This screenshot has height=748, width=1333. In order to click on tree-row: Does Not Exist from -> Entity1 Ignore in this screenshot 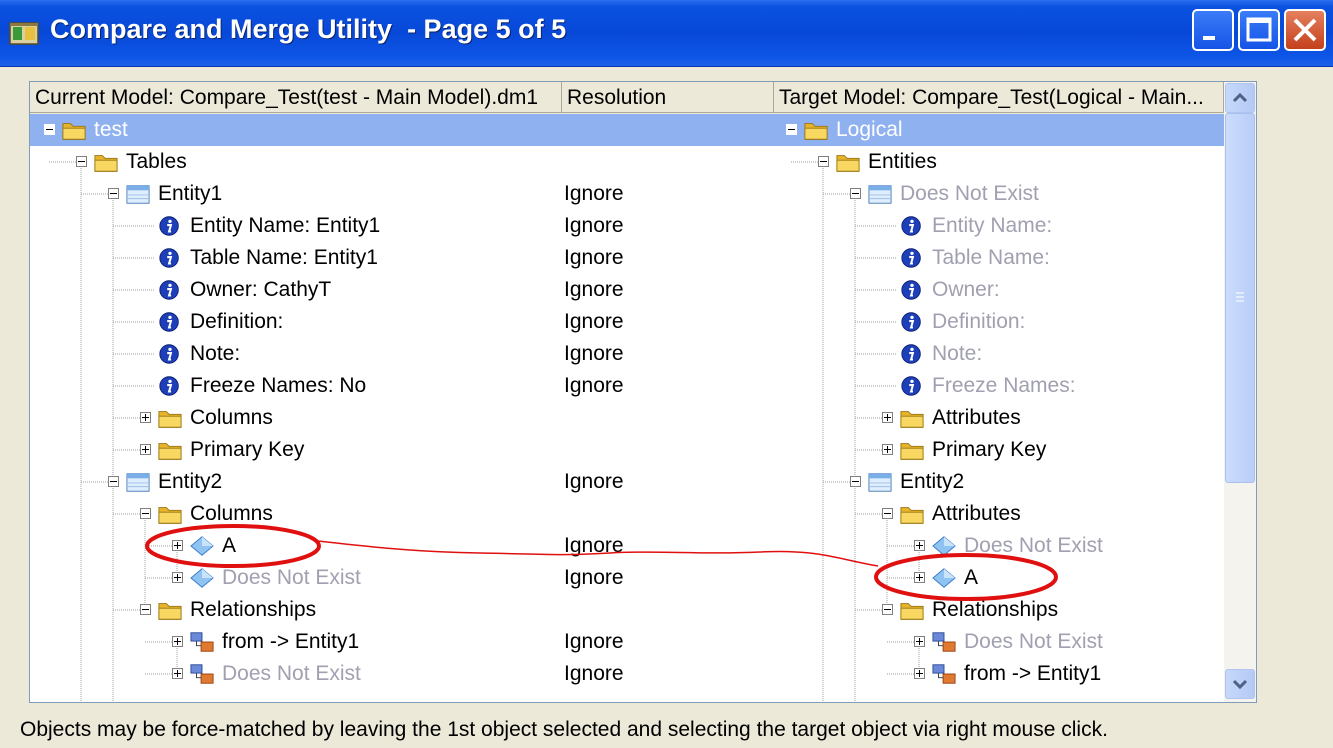, I will do `click(627, 674)`.